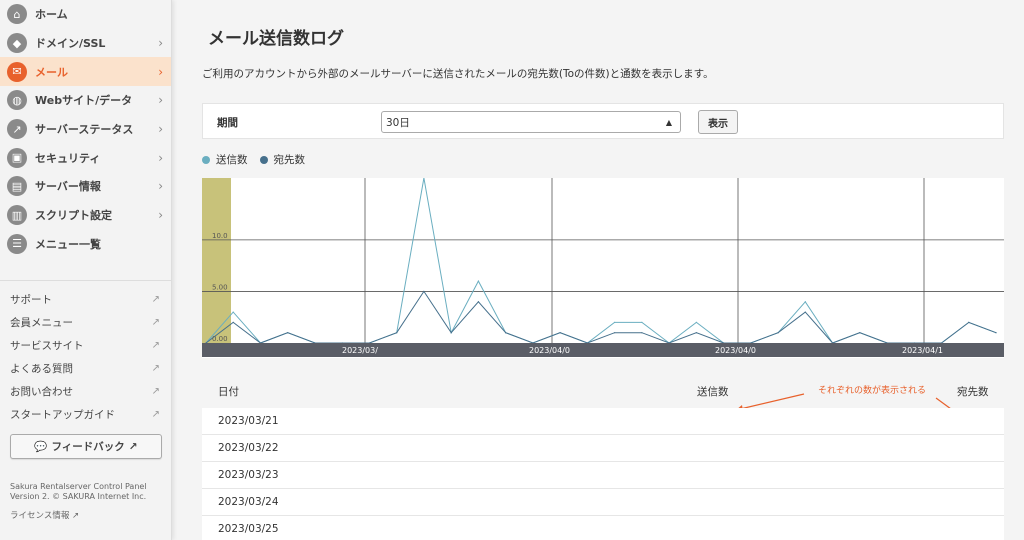  What do you see at coordinates (73, 216) in the screenshot?
I see `sidebar-item-label: スクリプト設定` at bounding box center [73, 216].